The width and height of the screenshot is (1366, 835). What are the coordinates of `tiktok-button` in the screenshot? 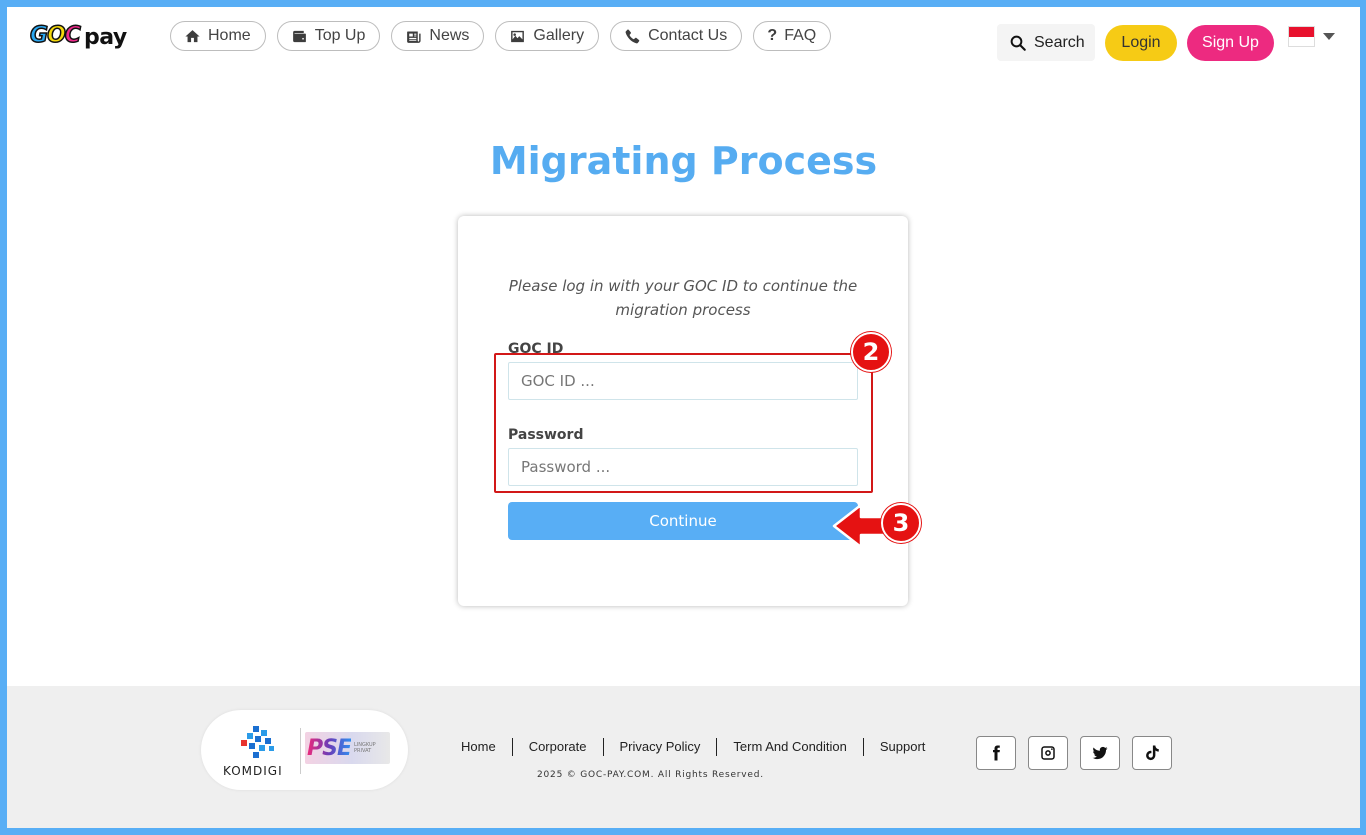 It's located at (1152, 753).